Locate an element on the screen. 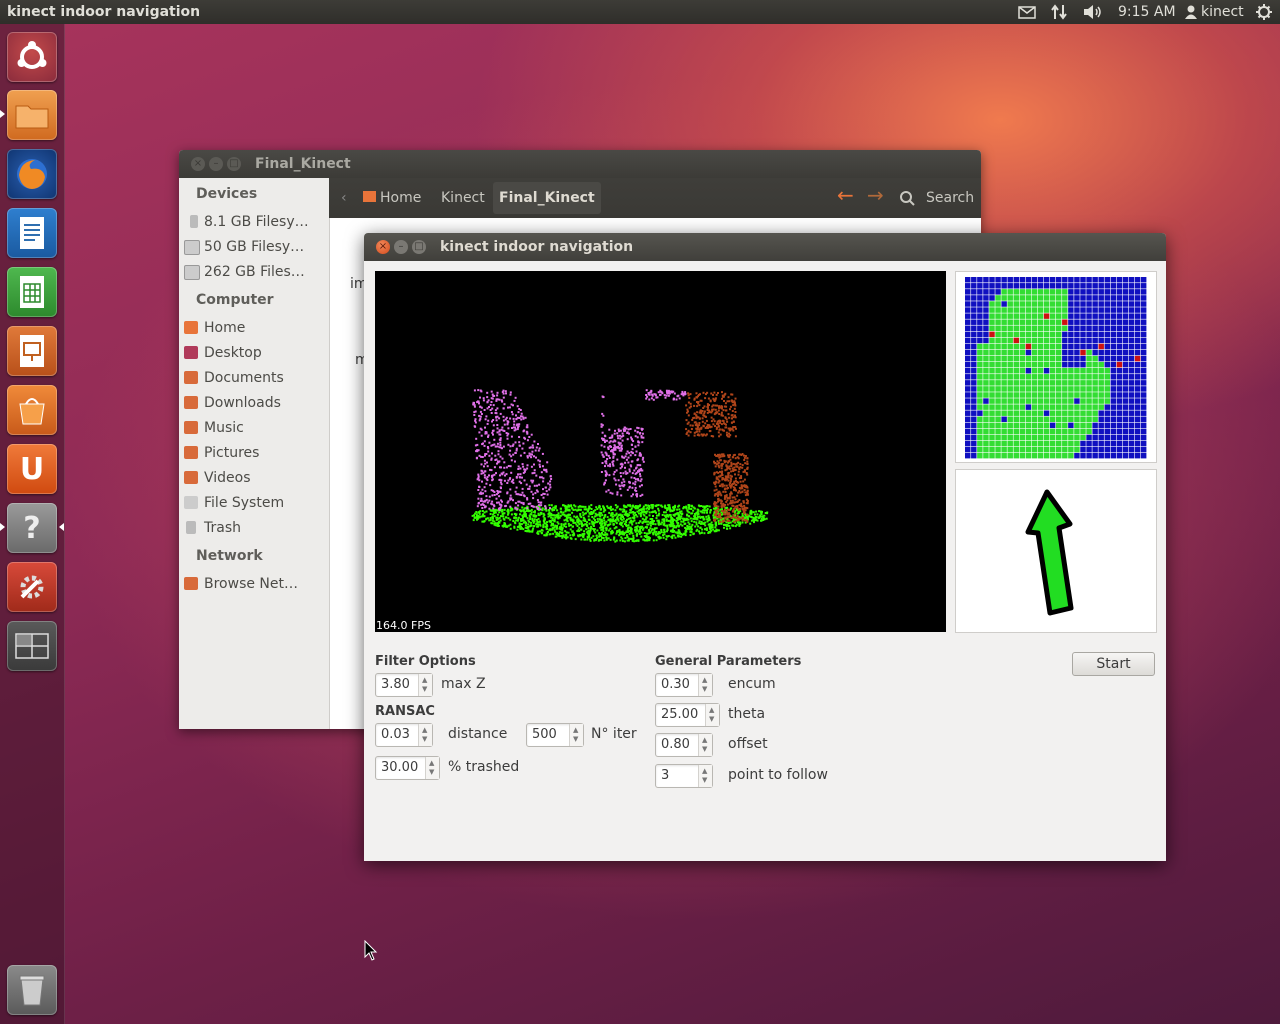 This screenshot has width=1280, height=1024. writer-icon is located at coordinates (32, 233).